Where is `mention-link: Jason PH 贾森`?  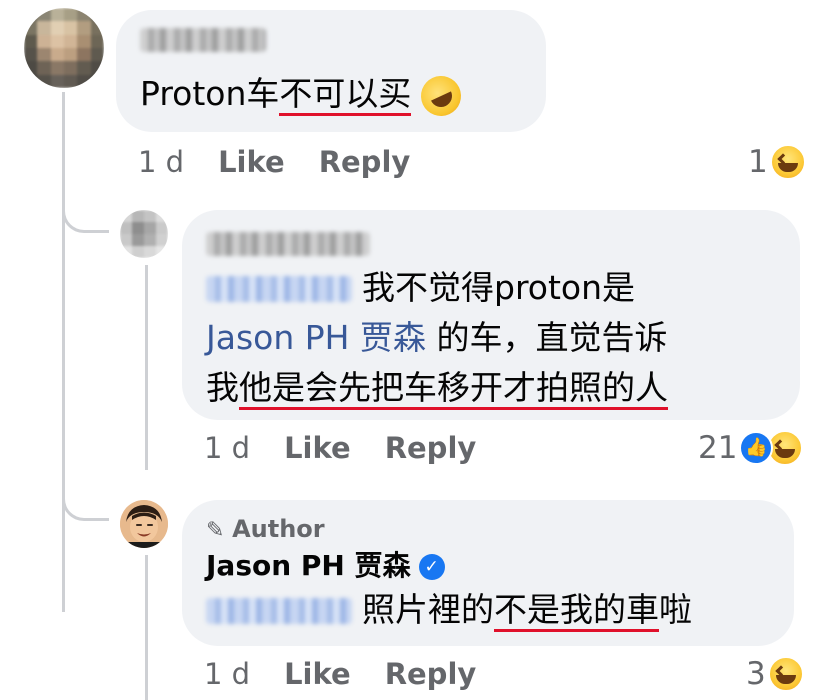 mention-link: Jason PH 贾森 is located at coordinates (316, 337).